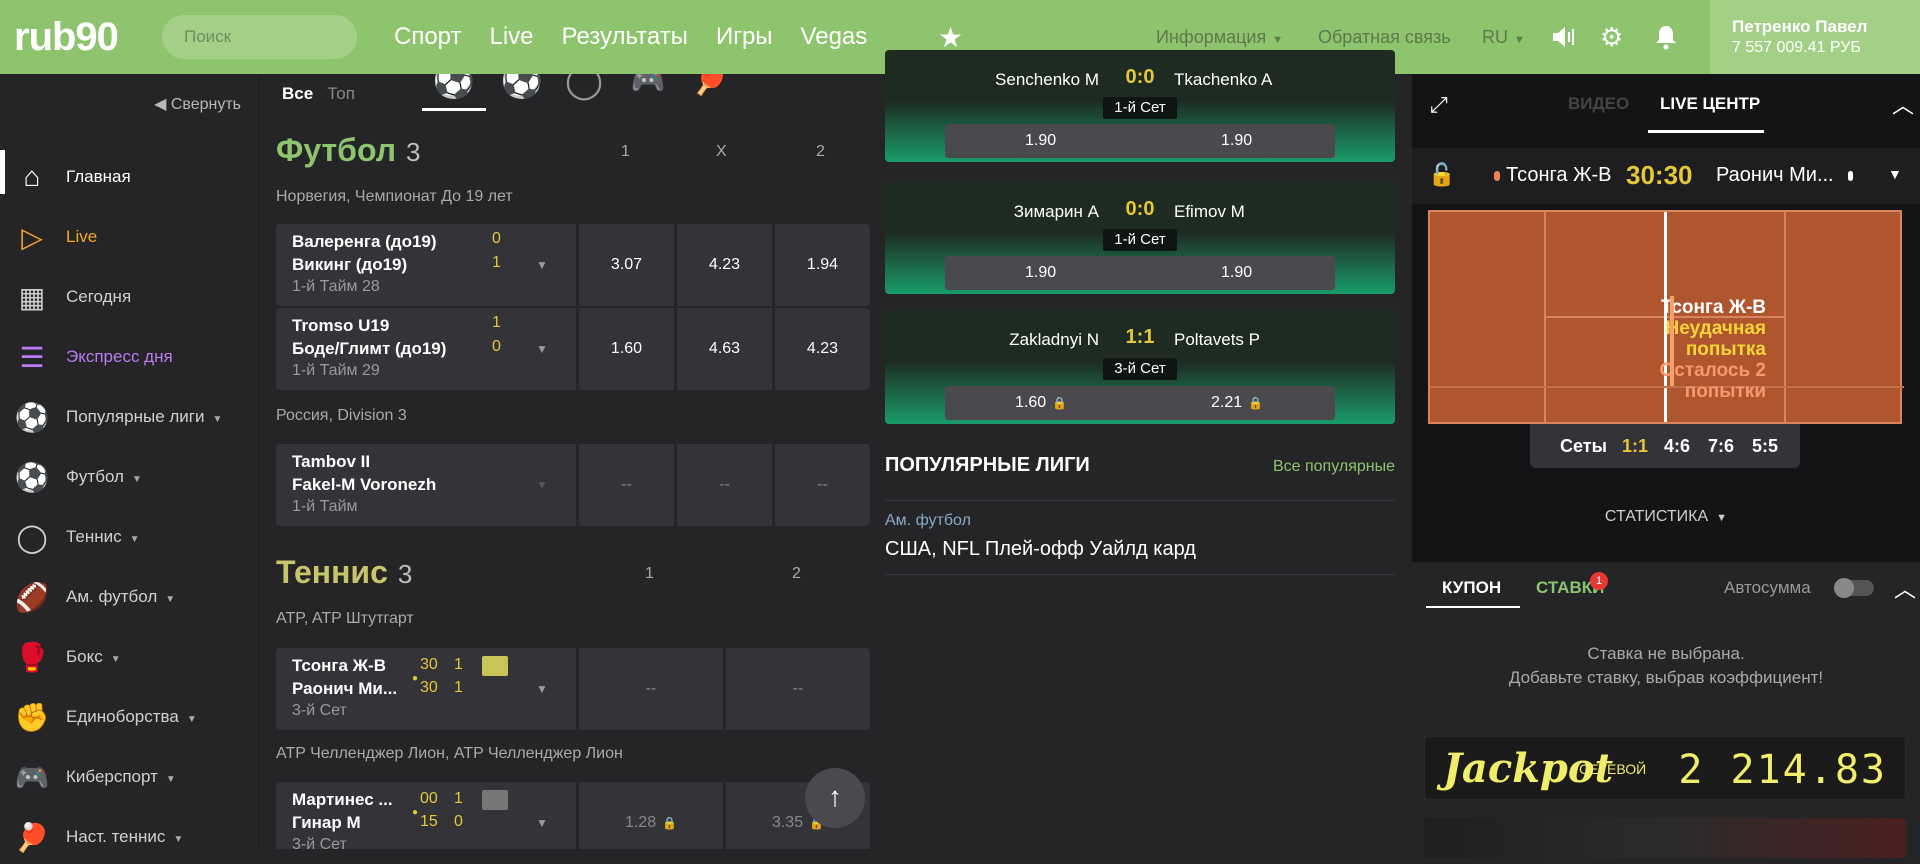  I want to click on sets-label: Сеты, so click(1583, 446).